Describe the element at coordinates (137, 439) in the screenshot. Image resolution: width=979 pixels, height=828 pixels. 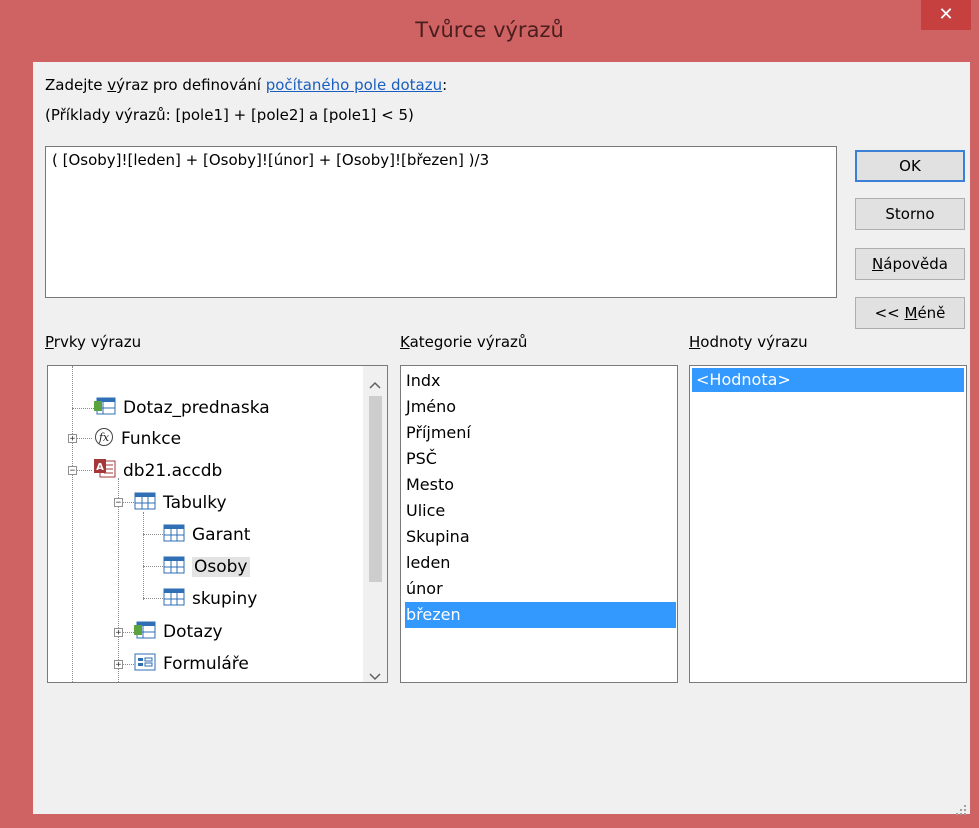
I see `tree-item-functions: fx Funkce` at that location.